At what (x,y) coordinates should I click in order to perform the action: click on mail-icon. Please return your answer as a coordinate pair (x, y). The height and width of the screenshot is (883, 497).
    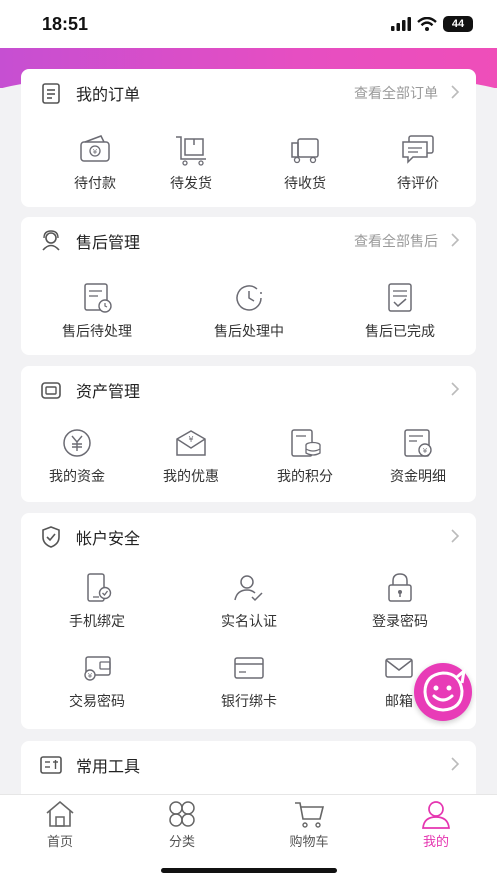
    Looking at the image, I should click on (399, 668).